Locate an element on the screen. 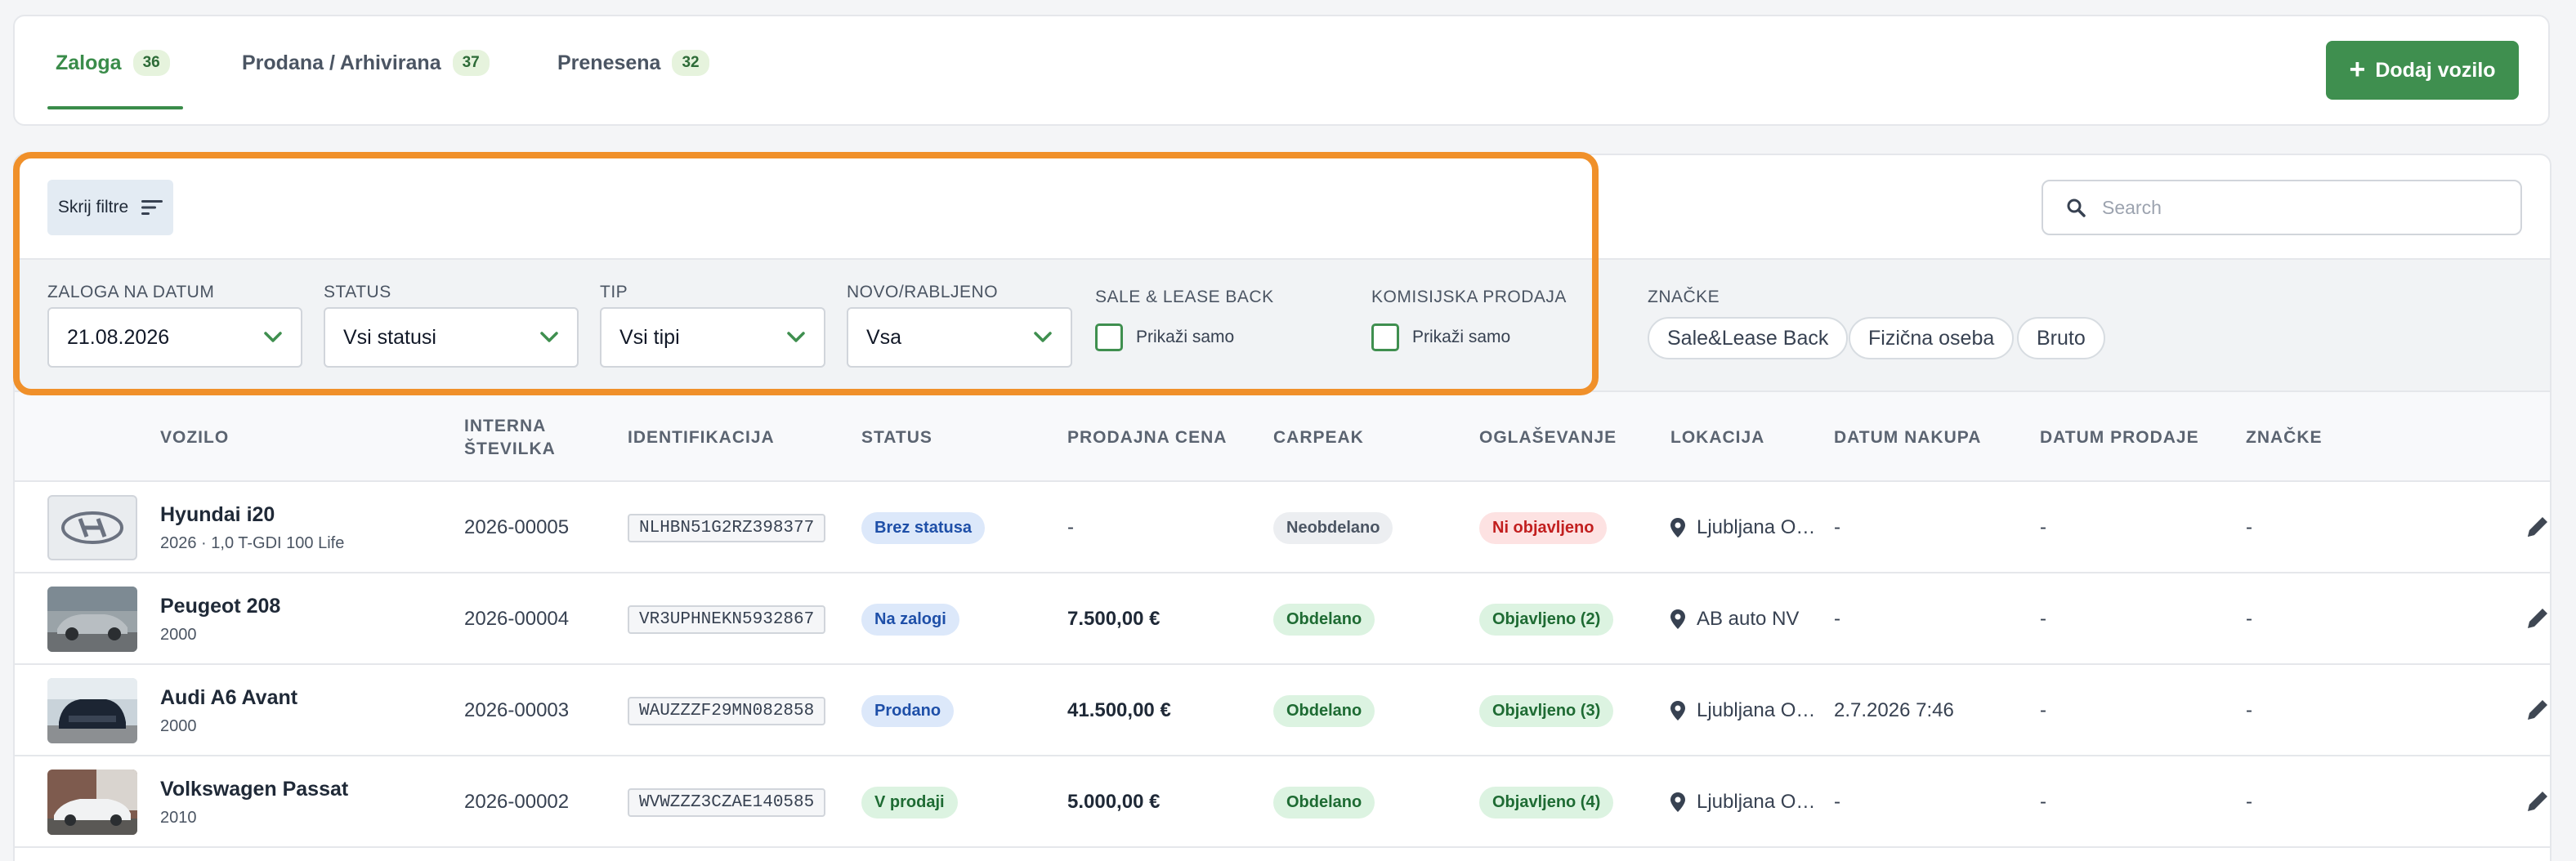 The image size is (2576, 861). col-identification: IDENTIFIKACIJA is located at coordinates (701, 438).